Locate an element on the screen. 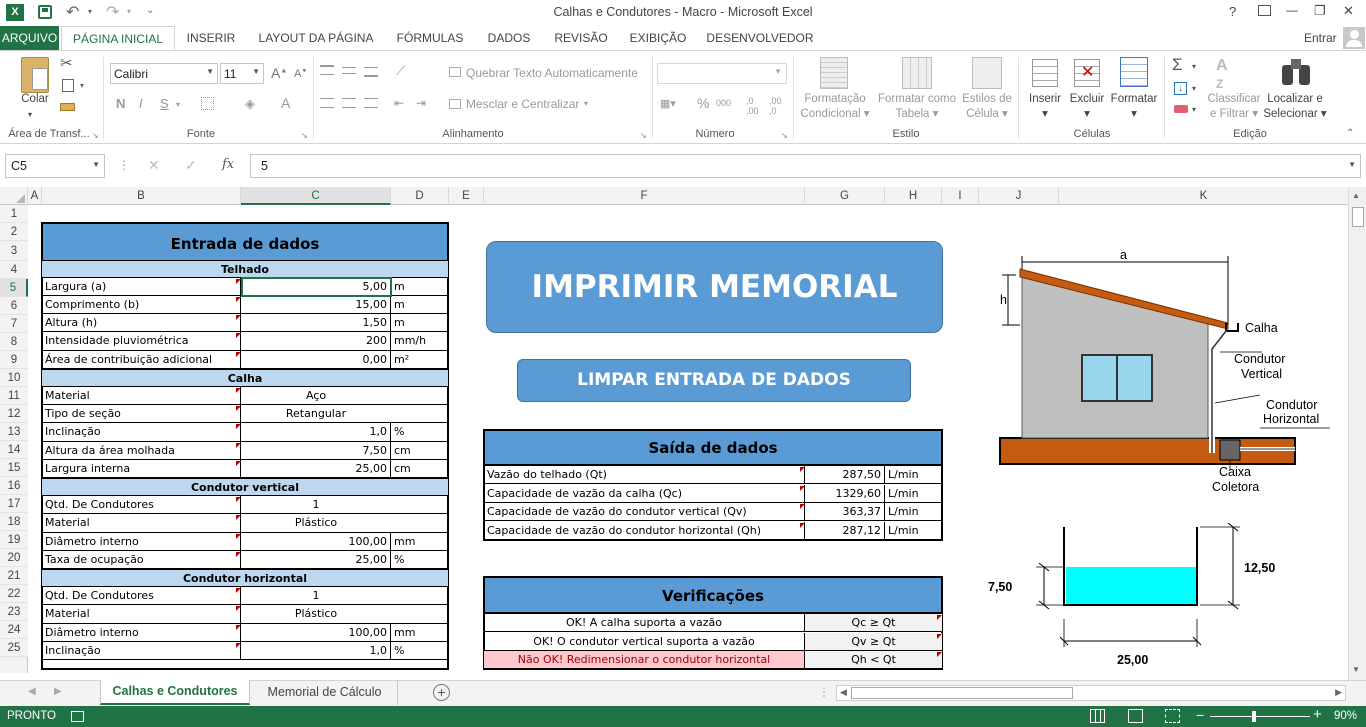 The image size is (1366, 727). clear-input-button: LIMPAR ENTRADA DE DADOS is located at coordinates (714, 380).